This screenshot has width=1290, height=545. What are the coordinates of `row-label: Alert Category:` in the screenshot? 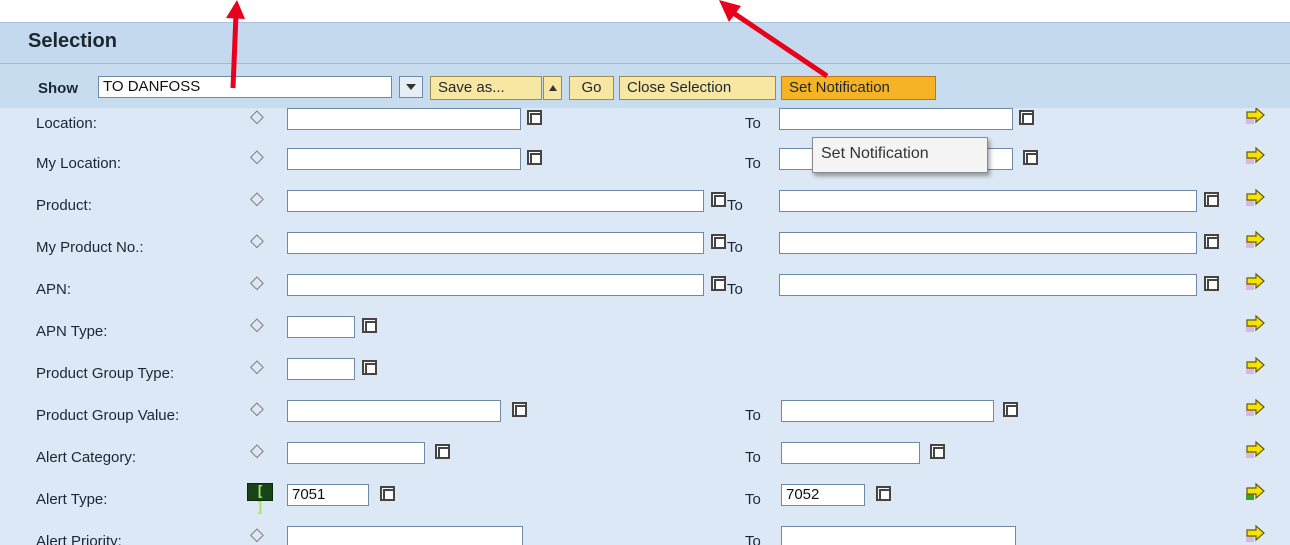 It's located at (86, 457).